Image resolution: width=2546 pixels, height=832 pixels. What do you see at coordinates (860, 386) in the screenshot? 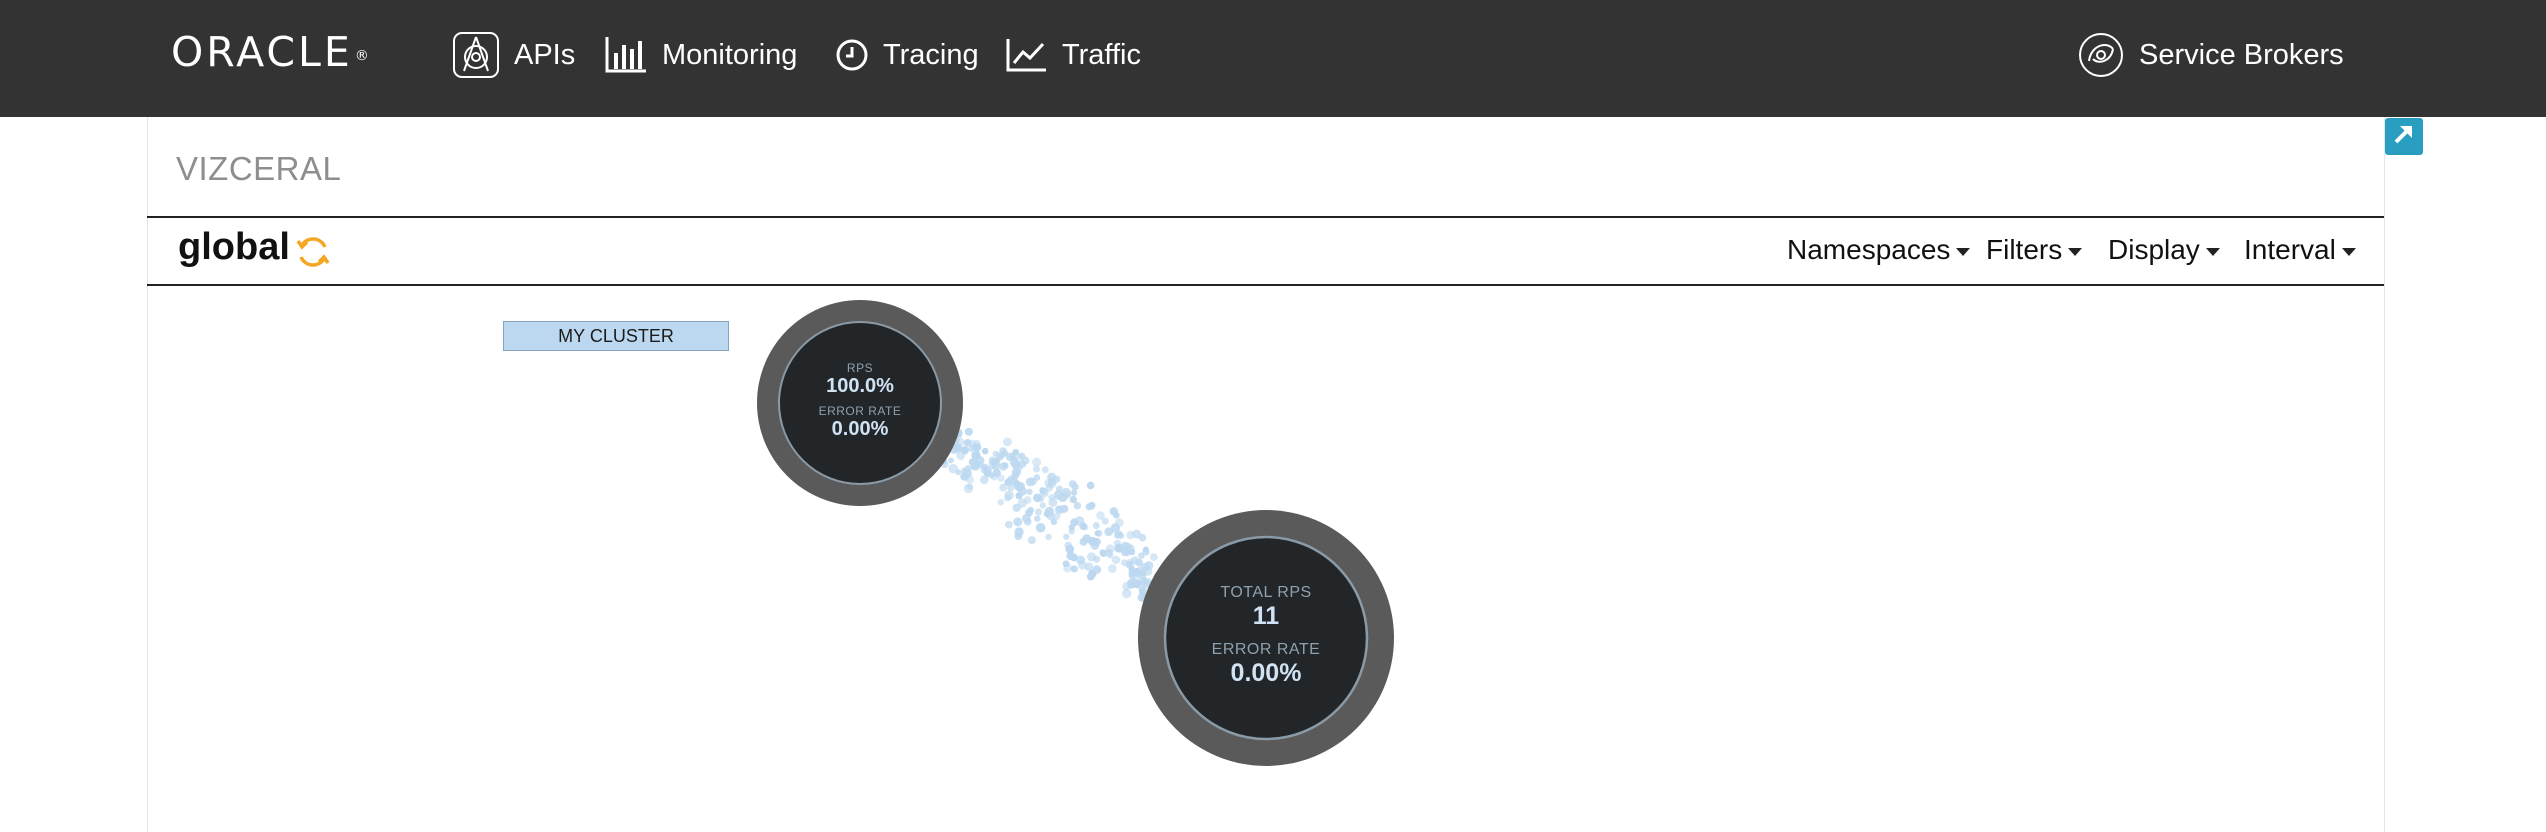
I see `source-rps-value: 100.0%` at bounding box center [860, 386].